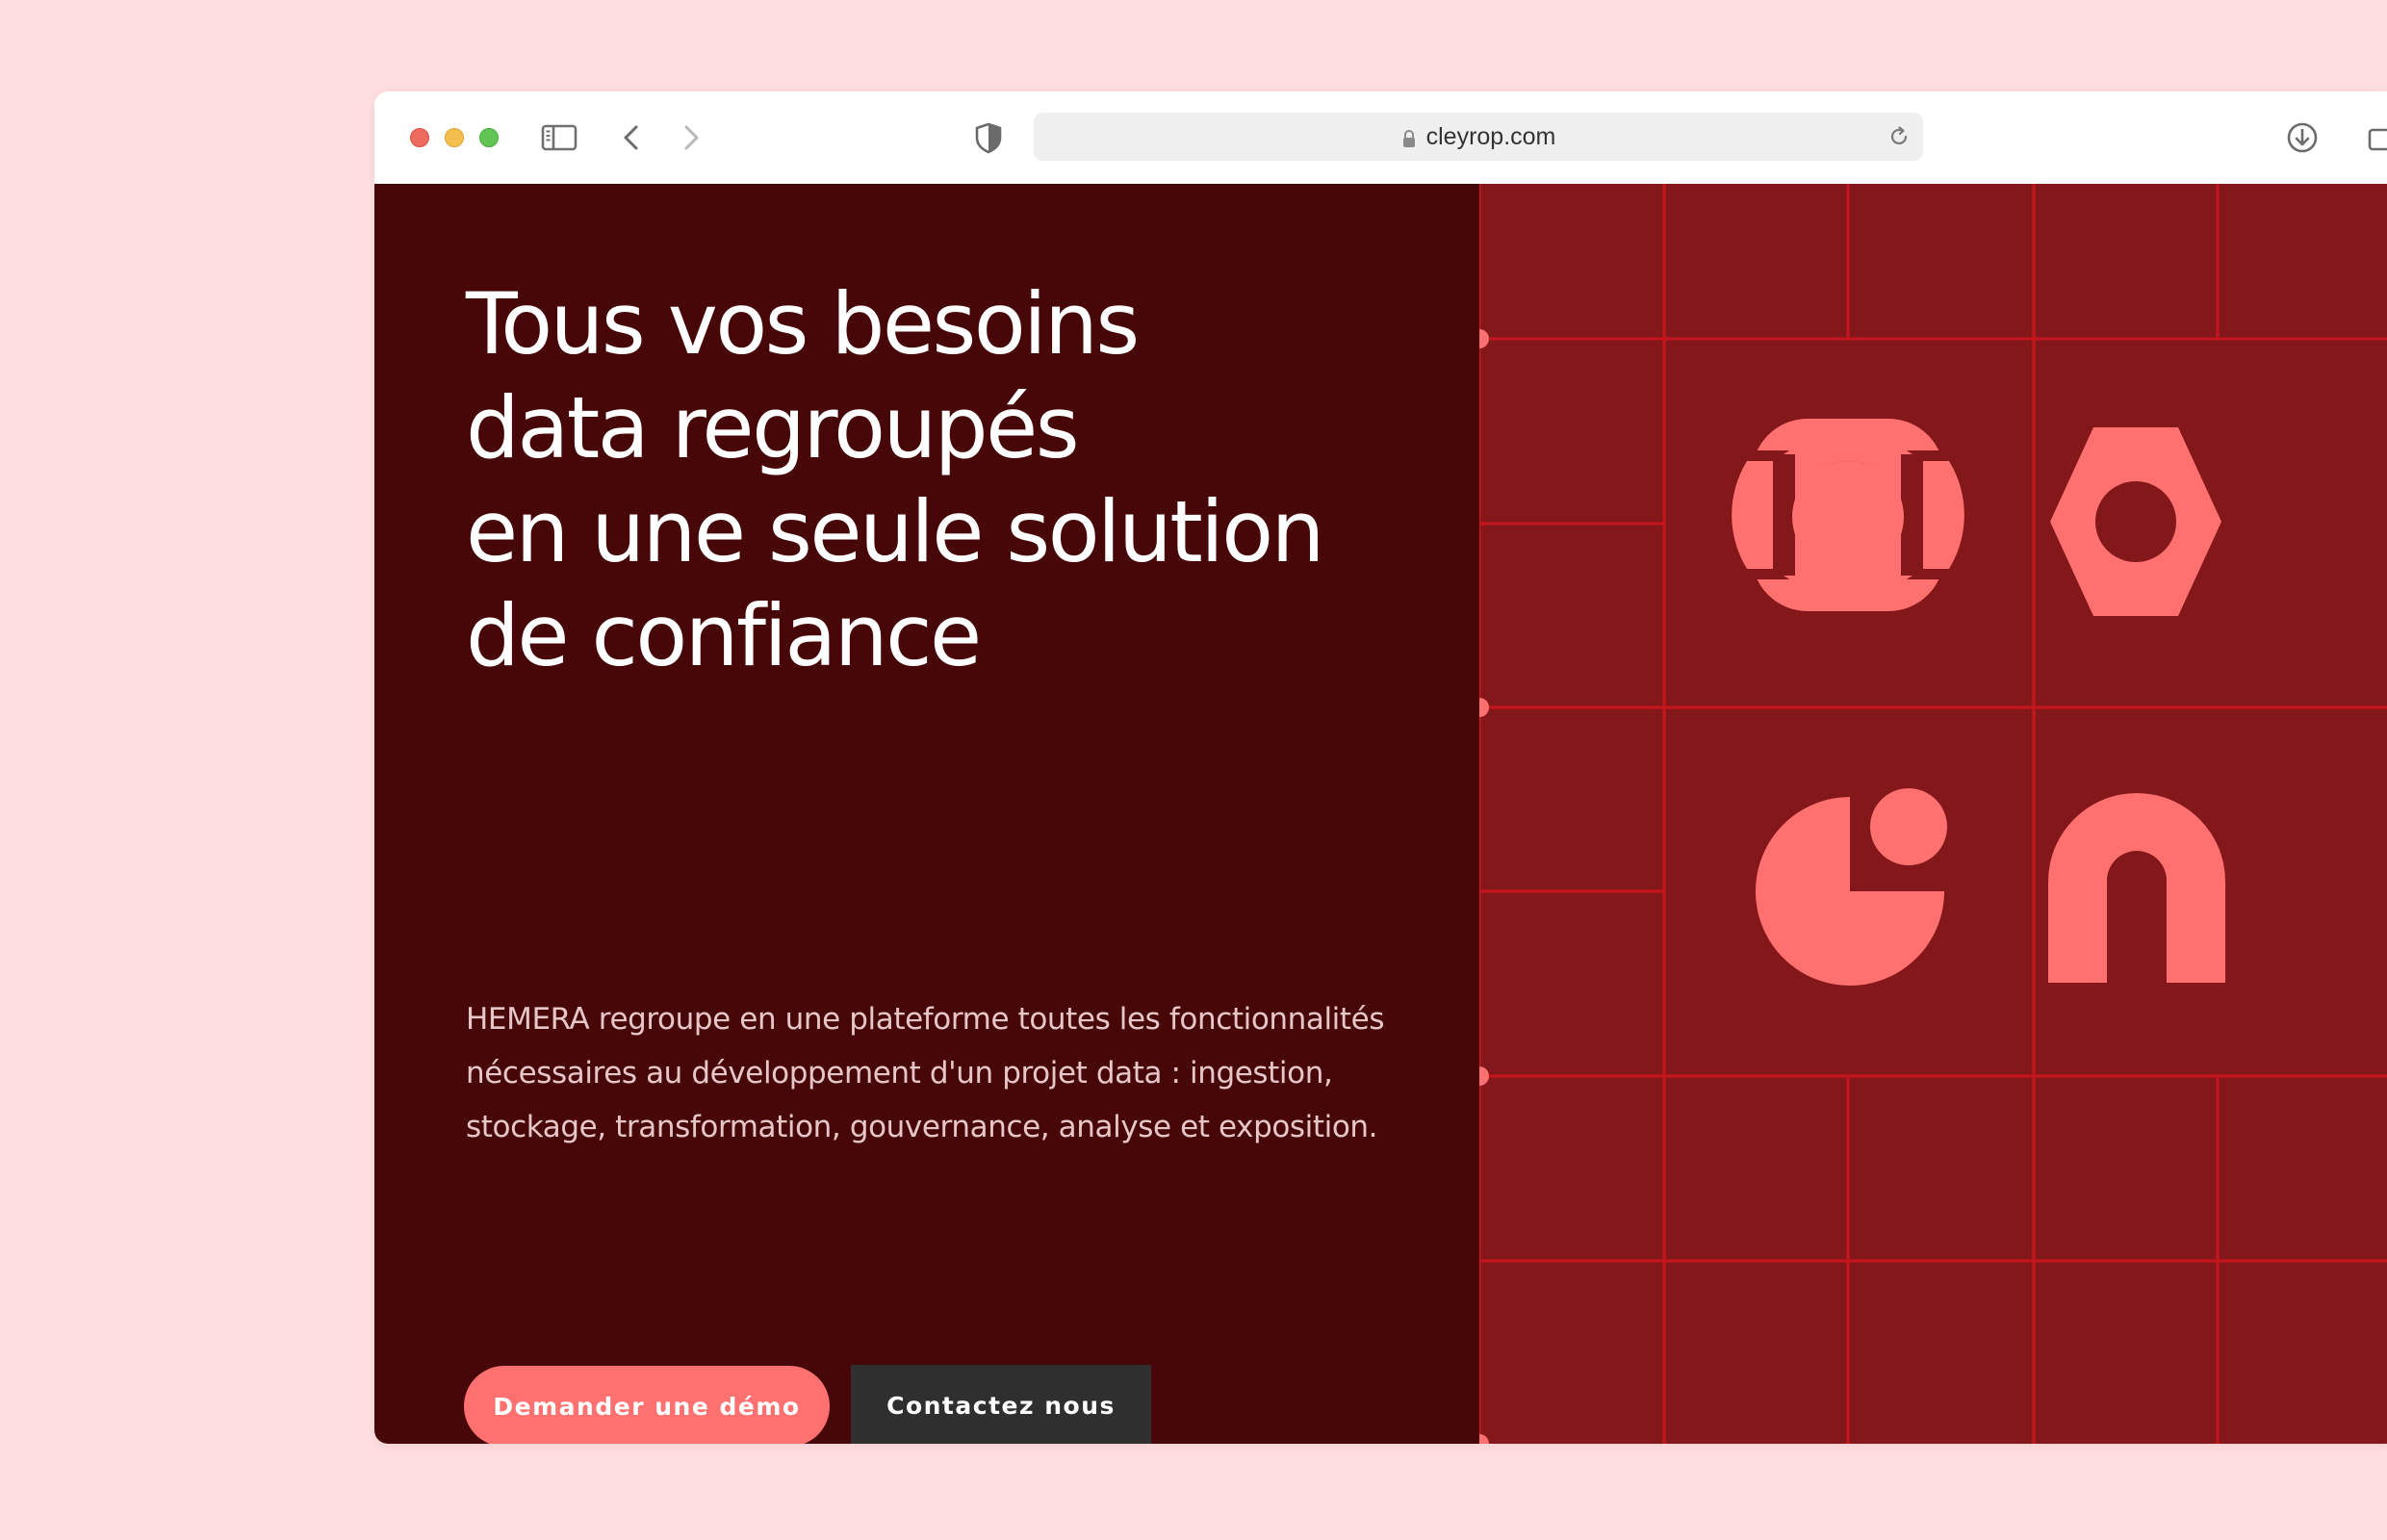  I want to click on tabs-icon, so click(2377, 137).